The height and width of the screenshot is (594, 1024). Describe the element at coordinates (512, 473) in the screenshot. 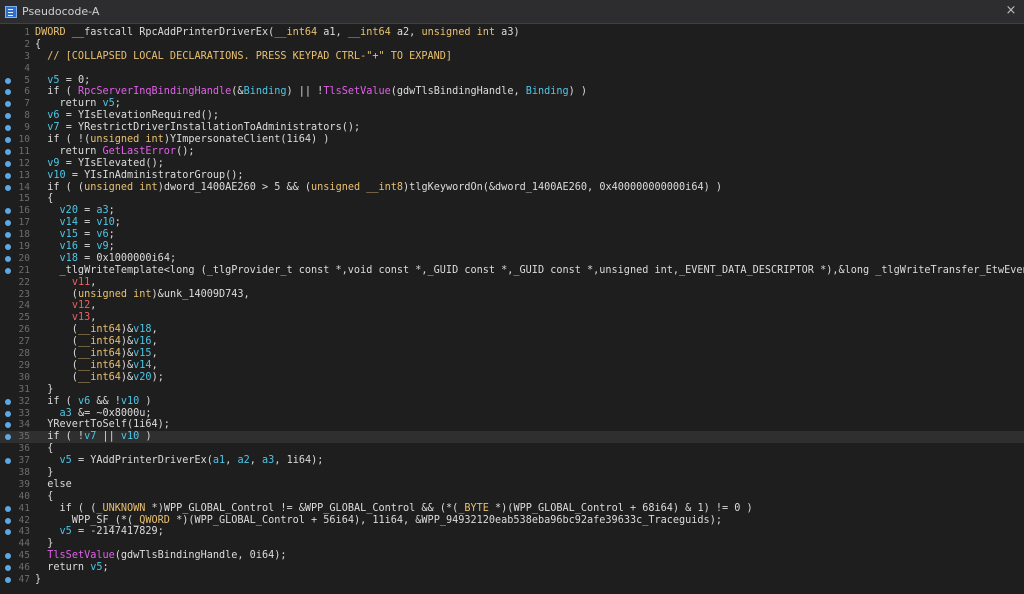

I see `code-line: 38 }` at that location.